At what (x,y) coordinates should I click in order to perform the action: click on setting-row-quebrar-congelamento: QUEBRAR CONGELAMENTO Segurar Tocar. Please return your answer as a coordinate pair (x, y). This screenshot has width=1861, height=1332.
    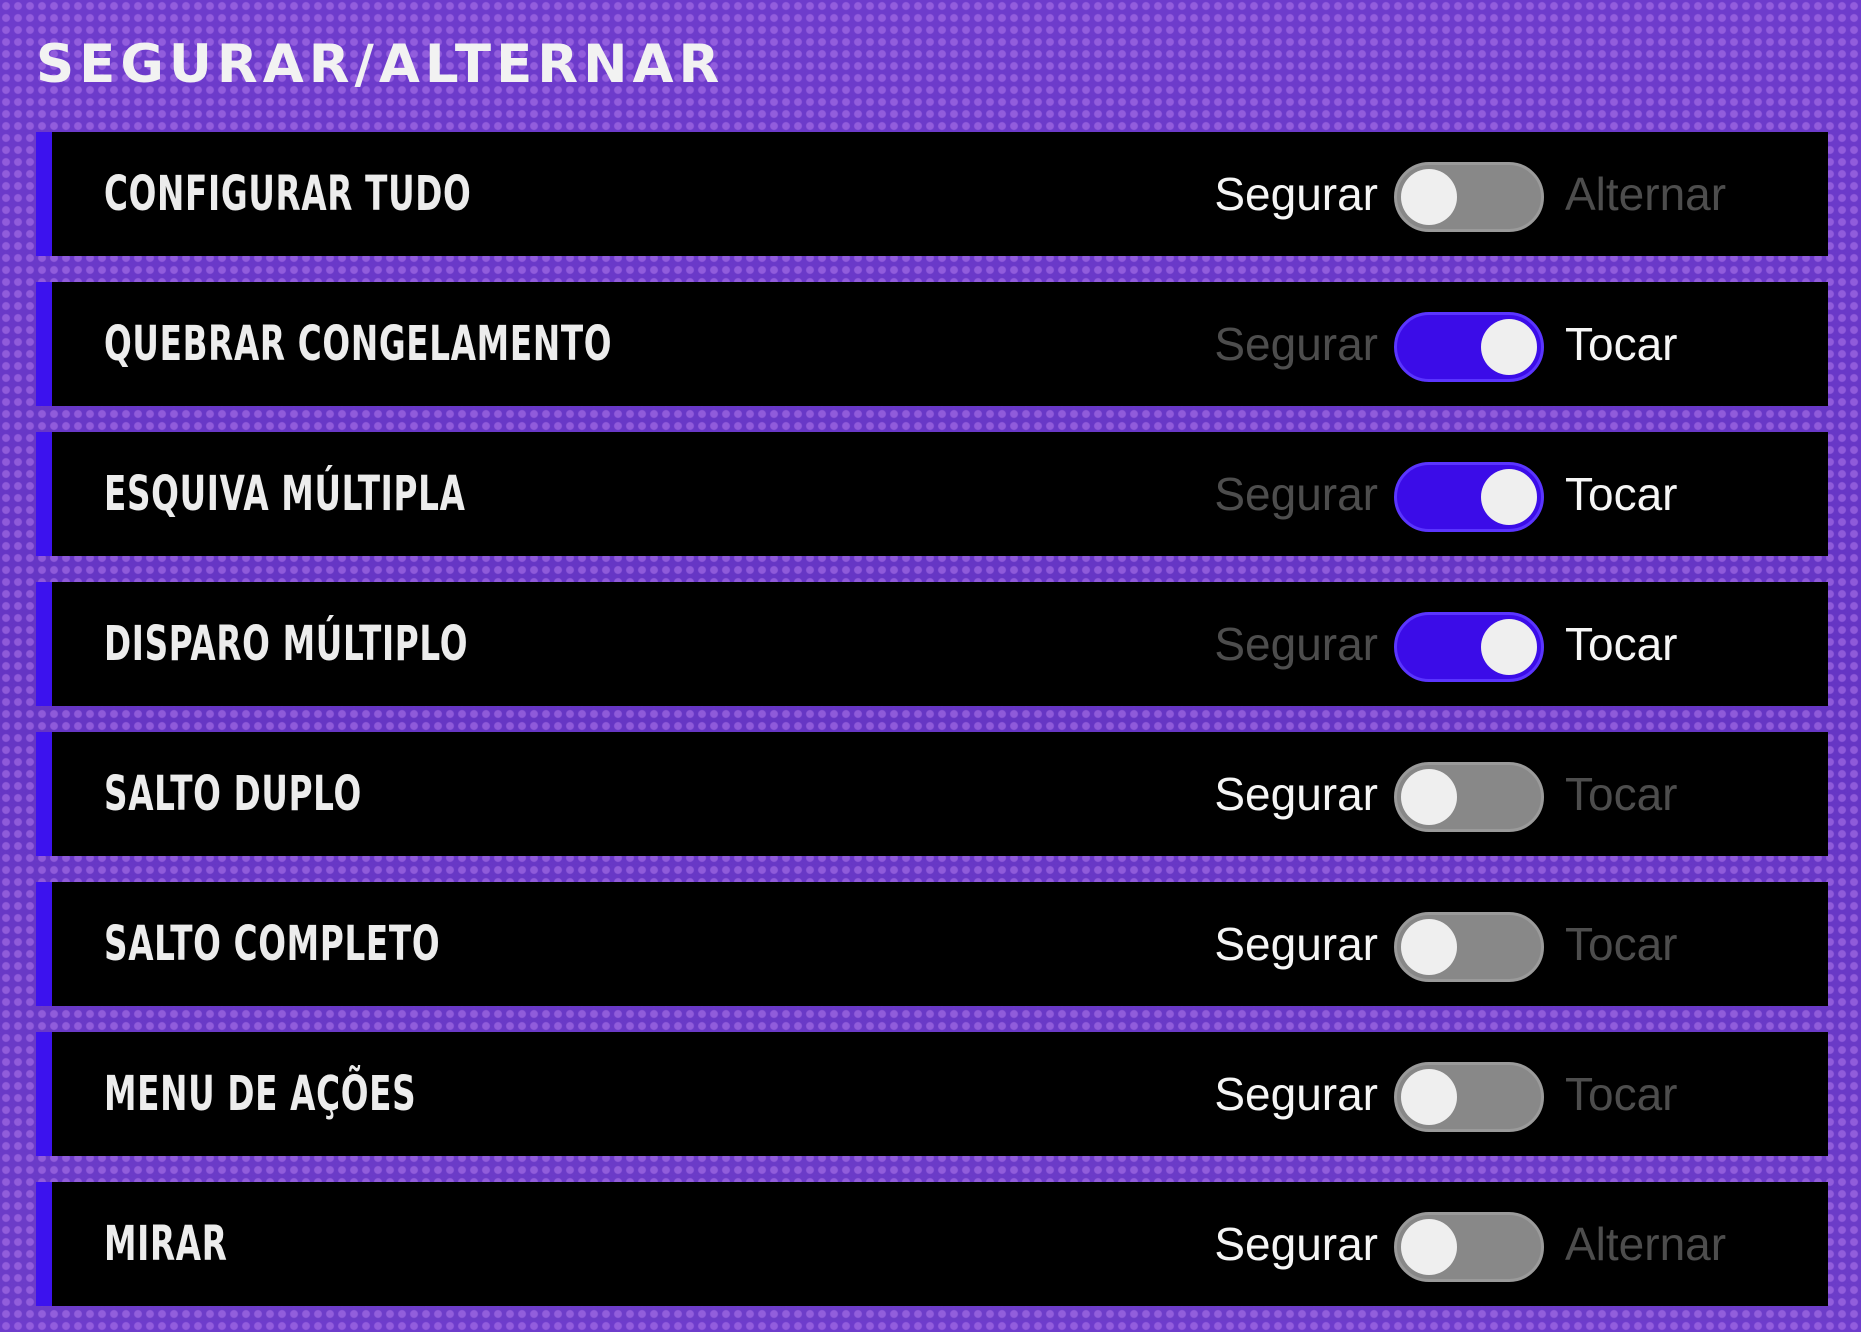
    Looking at the image, I should click on (932, 344).